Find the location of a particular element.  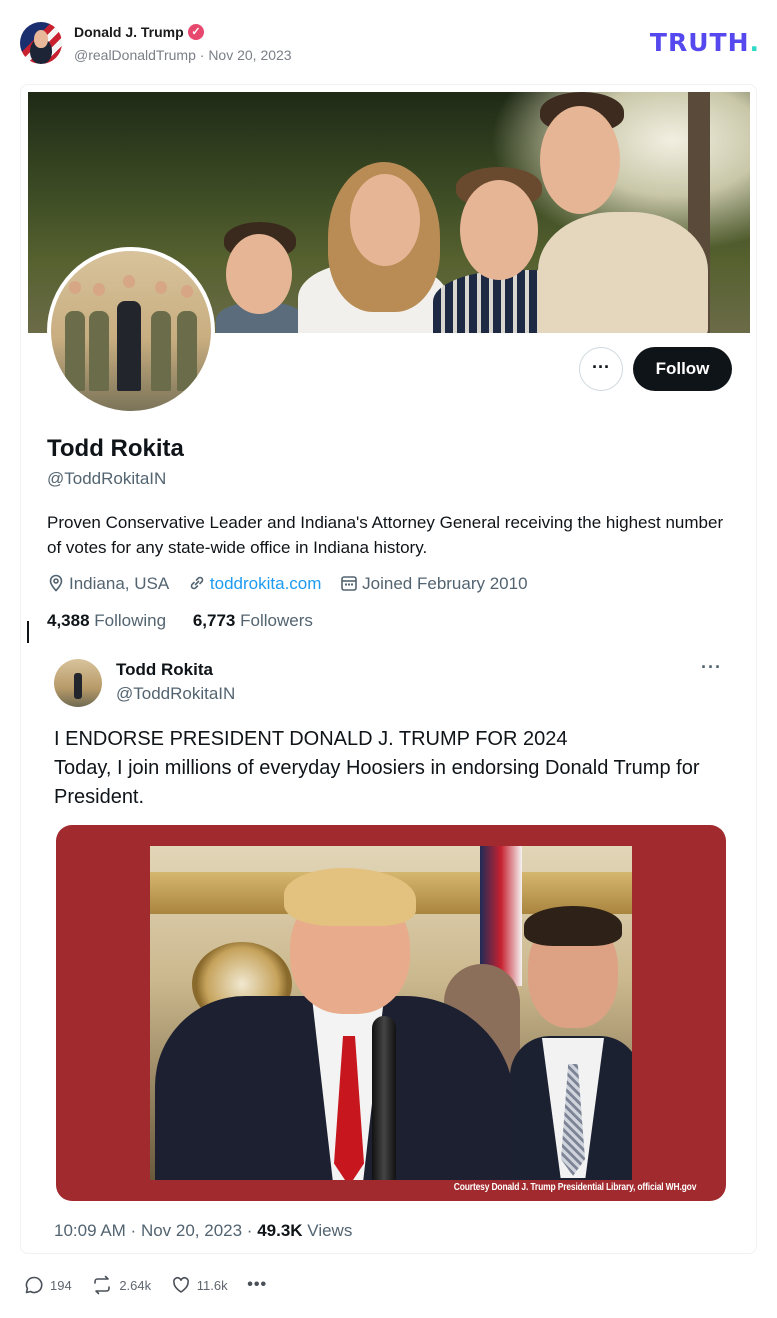

calendar-icon is located at coordinates (349, 583).